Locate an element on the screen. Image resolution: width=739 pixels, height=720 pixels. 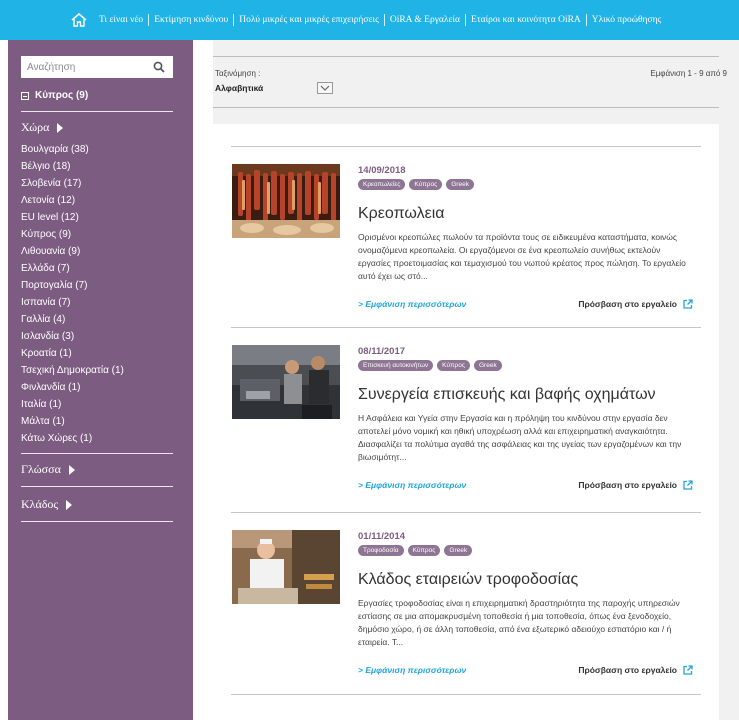
card-date: 01/11/2014 is located at coordinates (382, 536).